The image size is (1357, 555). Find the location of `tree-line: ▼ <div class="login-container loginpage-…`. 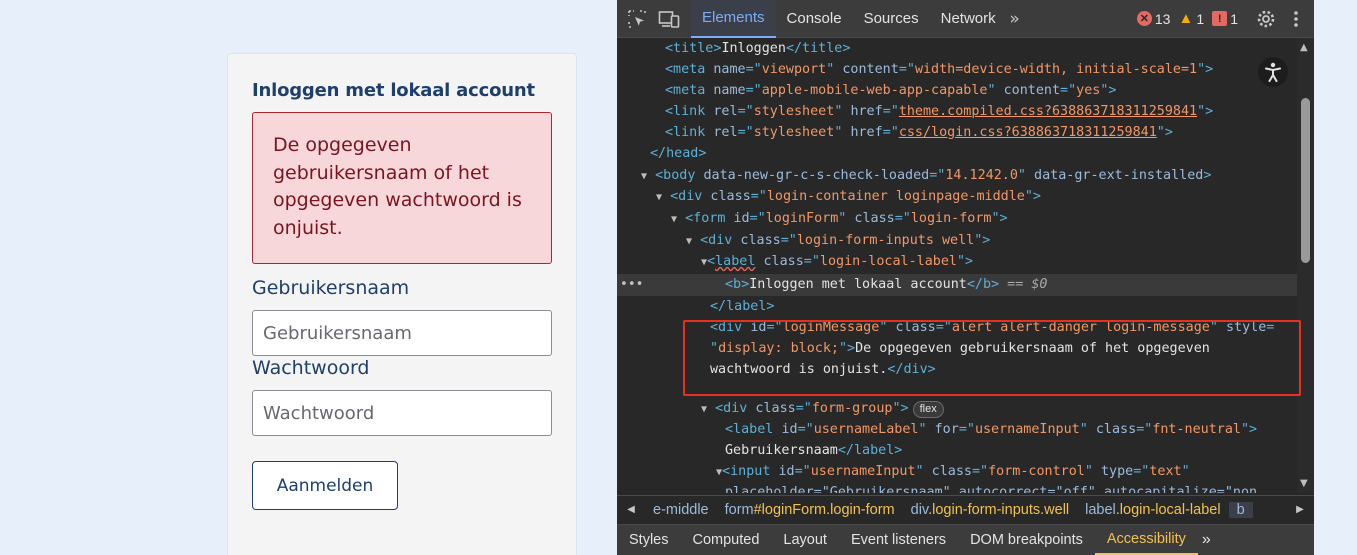

tree-line: ▼ <div class="login-container loginpage-… is located at coordinates (848, 196).